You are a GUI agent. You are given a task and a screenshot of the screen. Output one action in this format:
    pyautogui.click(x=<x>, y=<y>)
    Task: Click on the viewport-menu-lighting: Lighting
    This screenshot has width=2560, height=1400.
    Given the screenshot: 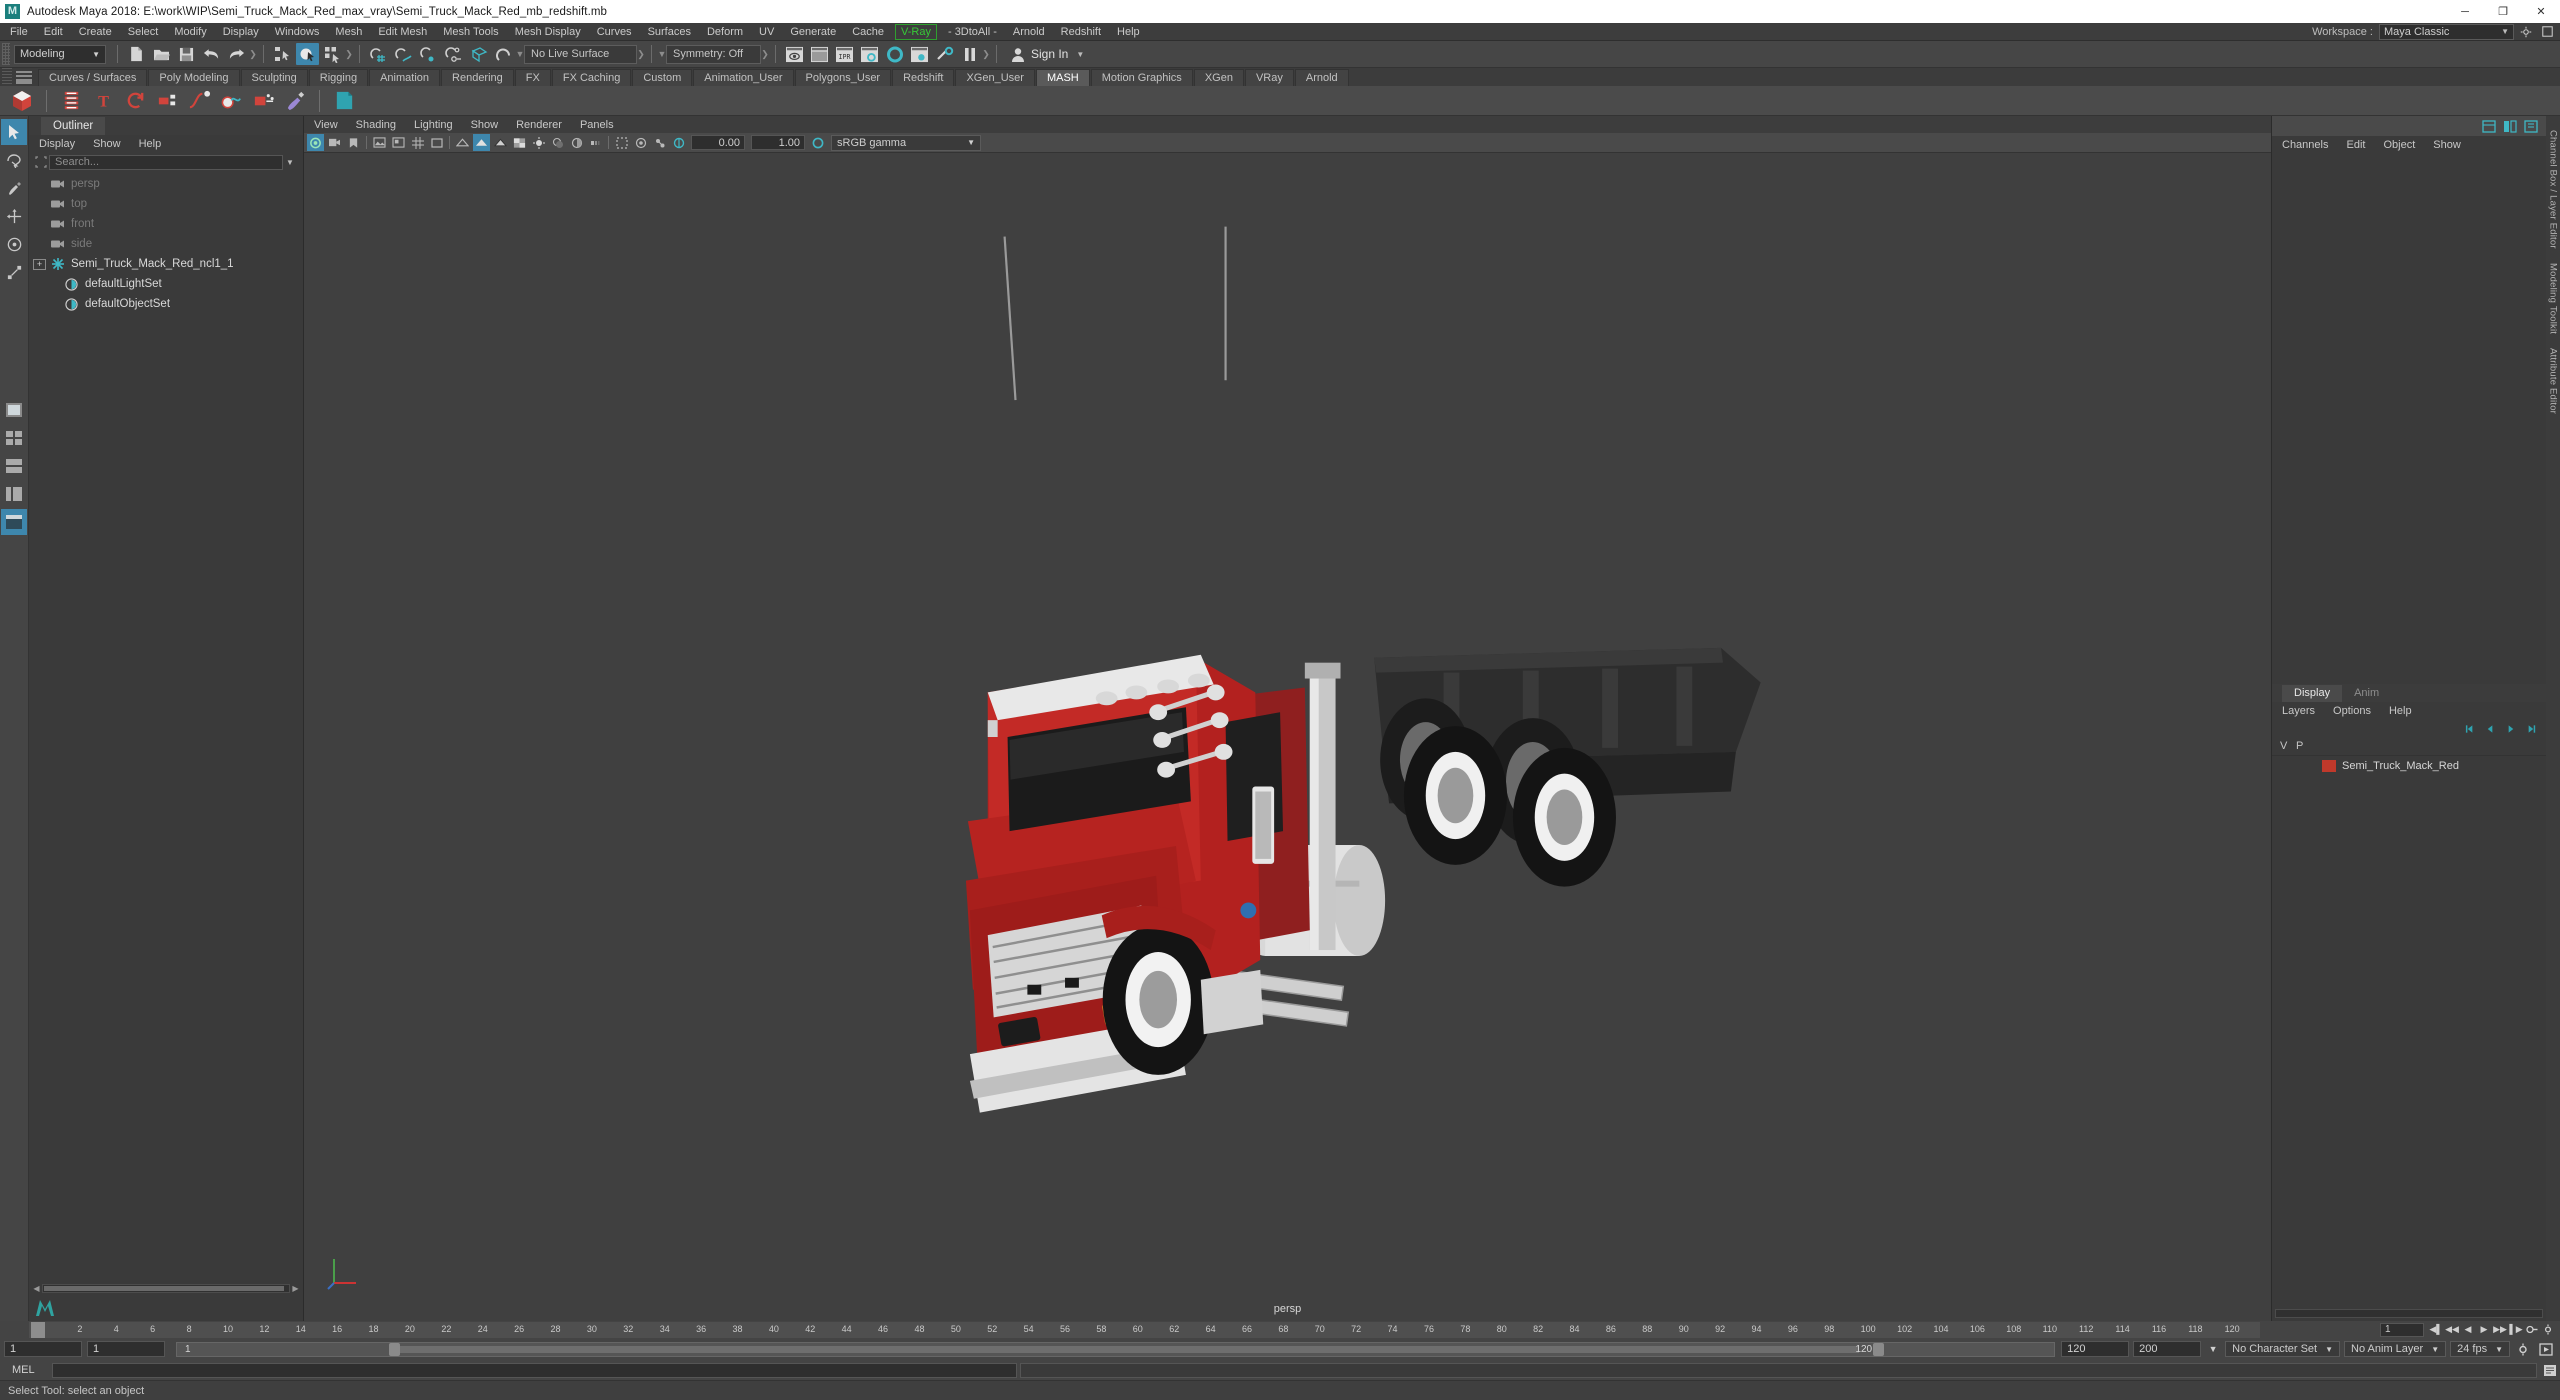 What is the action you would take?
    pyautogui.click(x=433, y=125)
    